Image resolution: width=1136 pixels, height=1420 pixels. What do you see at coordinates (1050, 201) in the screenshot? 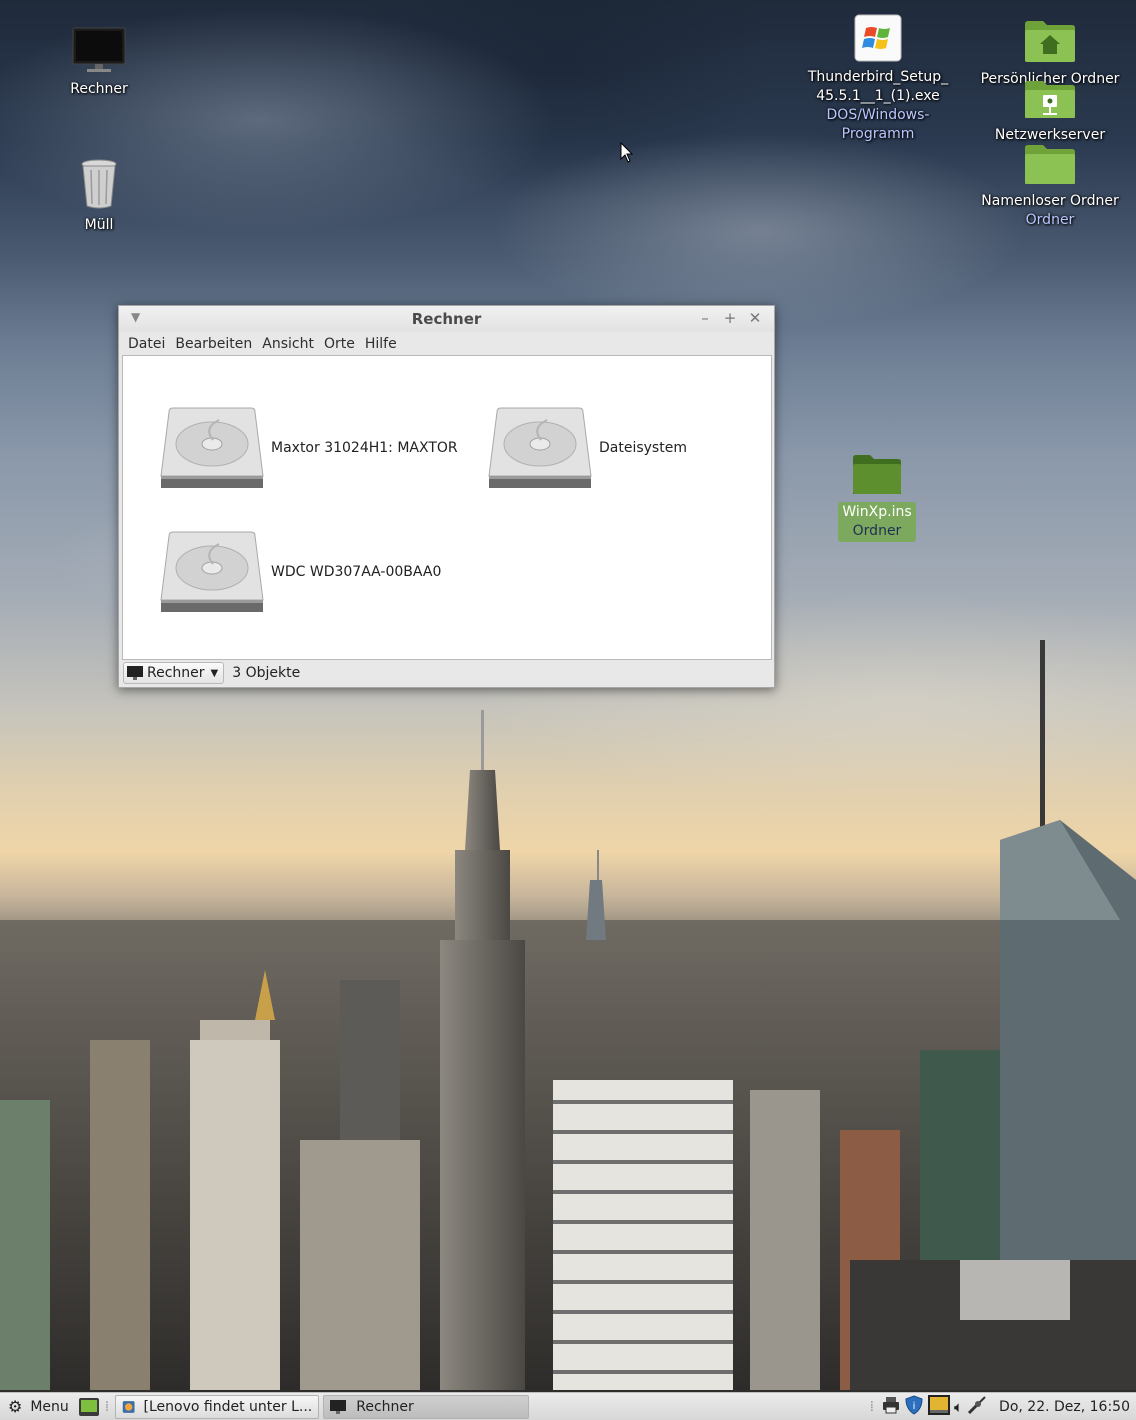
I see `desktop-icon-label: Namenloser Ordner` at bounding box center [1050, 201].